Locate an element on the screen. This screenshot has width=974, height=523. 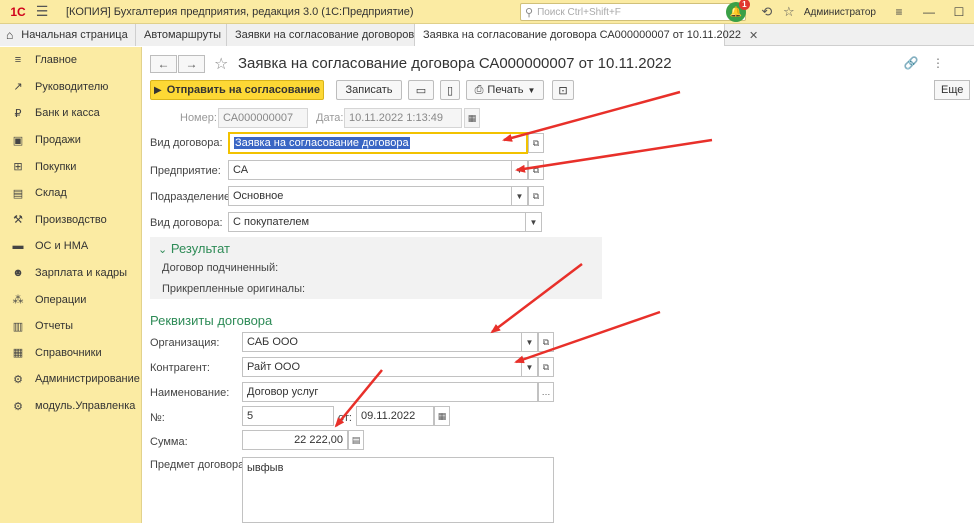
sidebar-item-label: Руководителю is located at coordinates (72, 86).